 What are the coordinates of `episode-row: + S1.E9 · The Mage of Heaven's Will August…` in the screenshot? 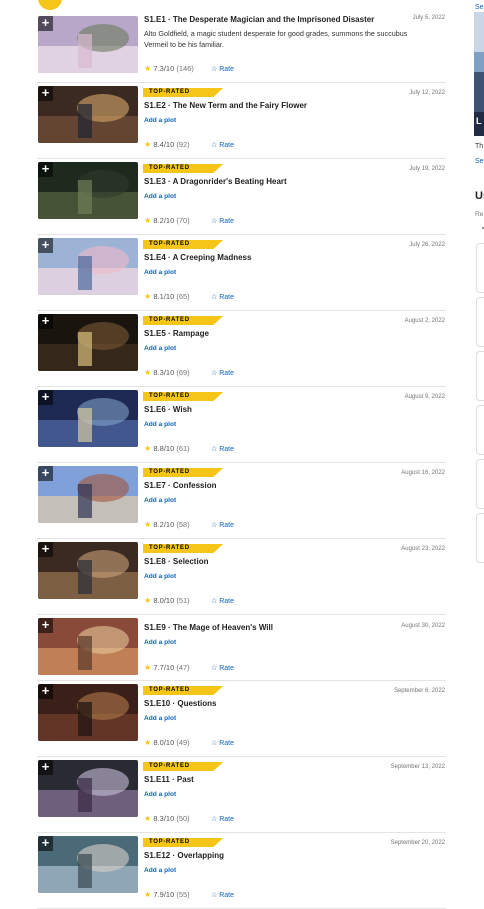 It's located at (241, 647).